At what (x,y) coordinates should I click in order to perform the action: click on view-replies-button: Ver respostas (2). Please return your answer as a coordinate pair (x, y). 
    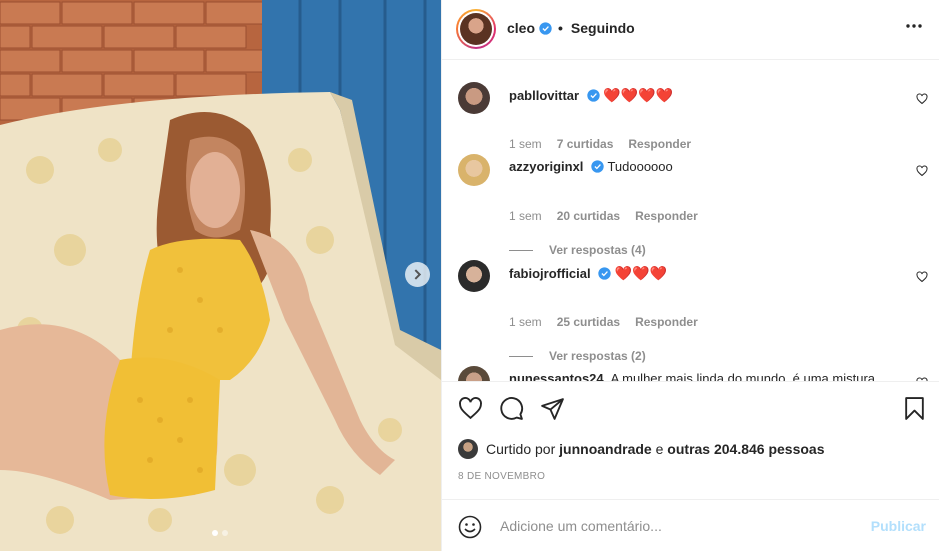
    Looking at the image, I should click on (577, 356).